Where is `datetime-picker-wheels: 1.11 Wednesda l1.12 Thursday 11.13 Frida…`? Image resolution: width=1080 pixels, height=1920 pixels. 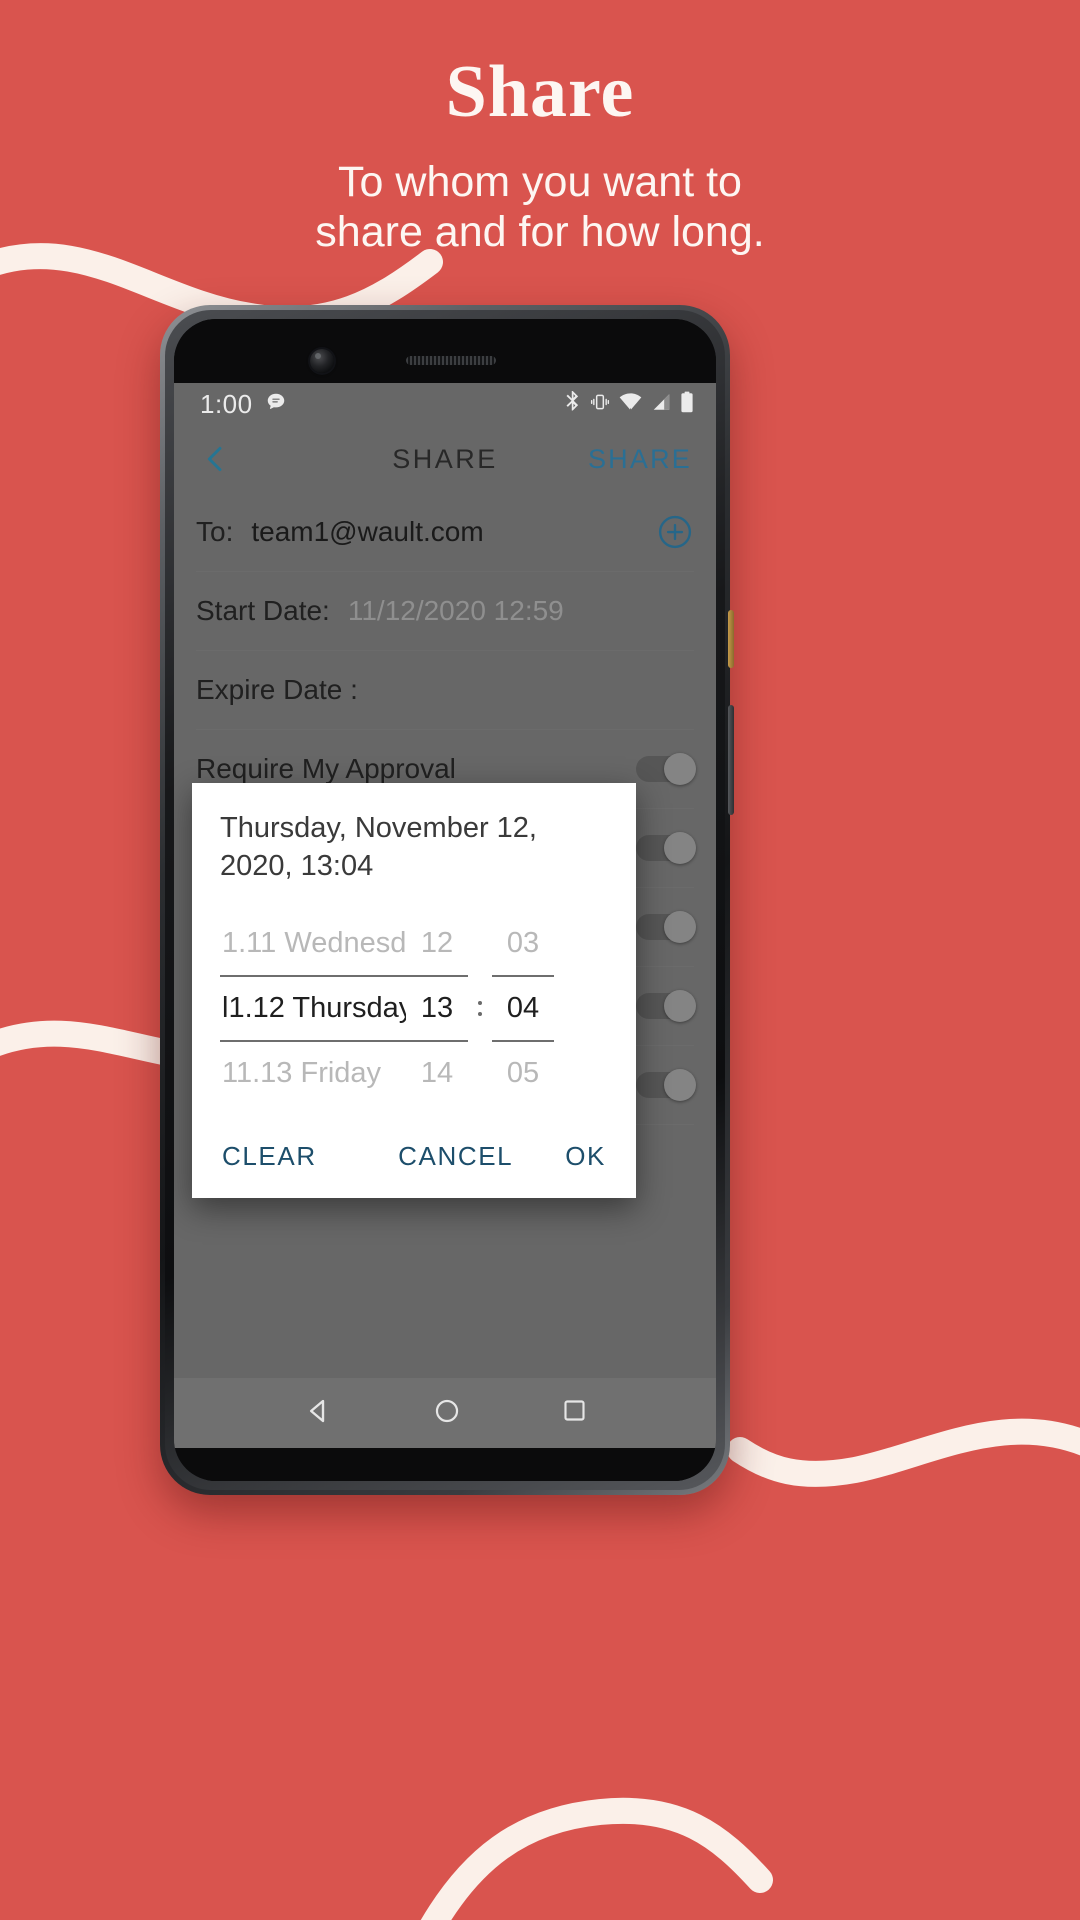 datetime-picker-wheels: 1.11 Wednesda l1.12 Thursday 11.13 Frida… is located at coordinates (414, 1011).